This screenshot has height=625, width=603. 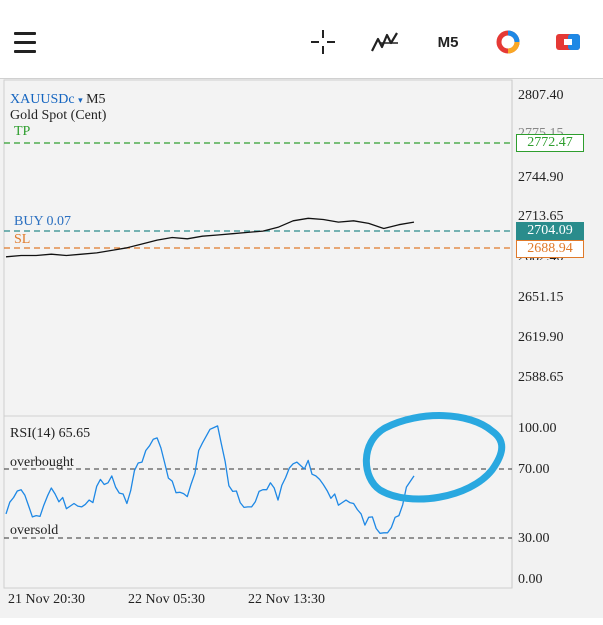 I want to click on rsi-axis-label: 70.00, so click(x=534, y=469).